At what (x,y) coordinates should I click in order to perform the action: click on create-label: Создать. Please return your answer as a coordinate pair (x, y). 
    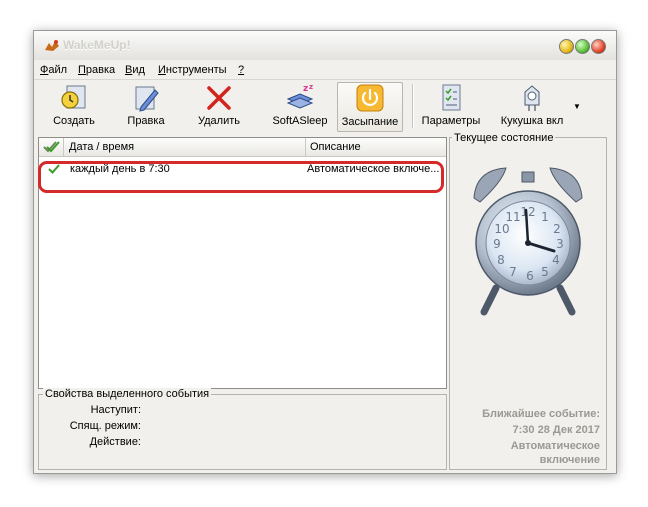
    Looking at the image, I should click on (74, 121).